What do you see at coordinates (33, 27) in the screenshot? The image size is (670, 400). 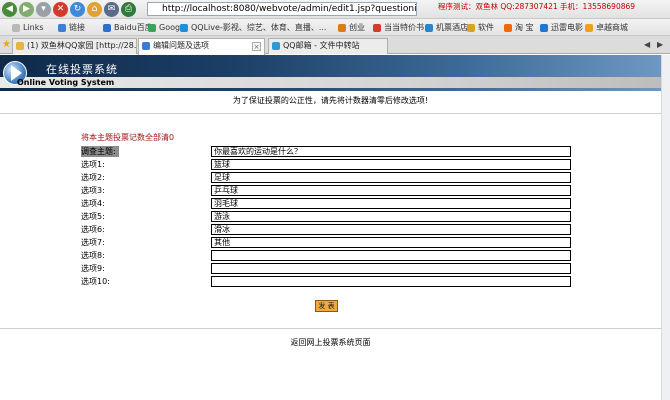 I see `bookmark-label: Links` at bounding box center [33, 27].